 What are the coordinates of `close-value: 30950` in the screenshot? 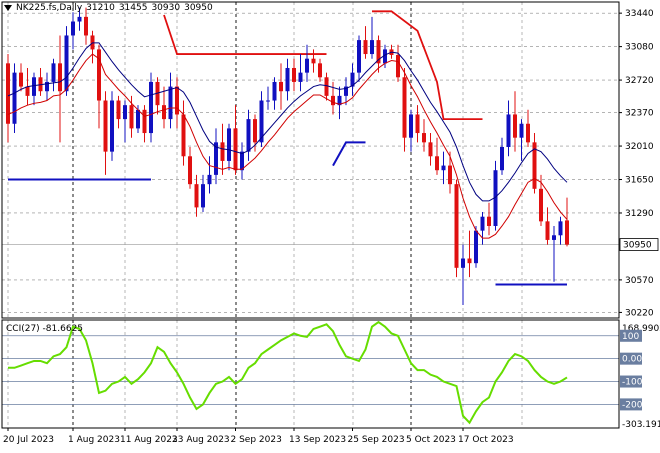 It's located at (198, 8).